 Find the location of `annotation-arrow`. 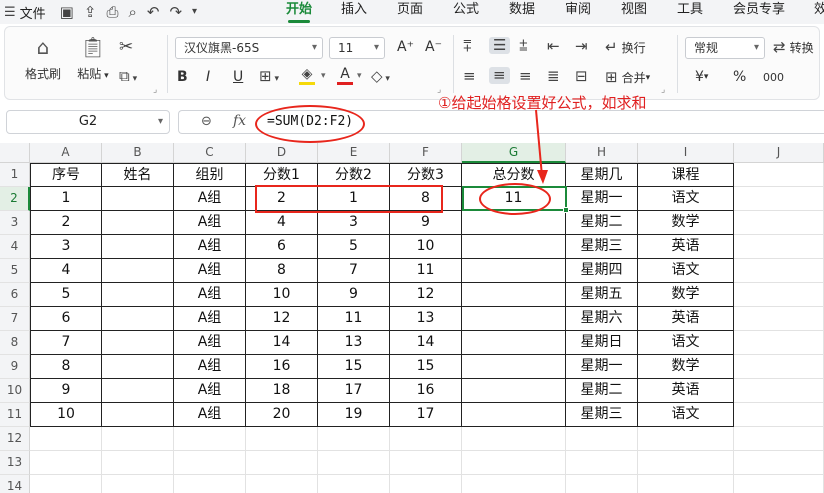

annotation-arrow is located at coordinates (541, 146).